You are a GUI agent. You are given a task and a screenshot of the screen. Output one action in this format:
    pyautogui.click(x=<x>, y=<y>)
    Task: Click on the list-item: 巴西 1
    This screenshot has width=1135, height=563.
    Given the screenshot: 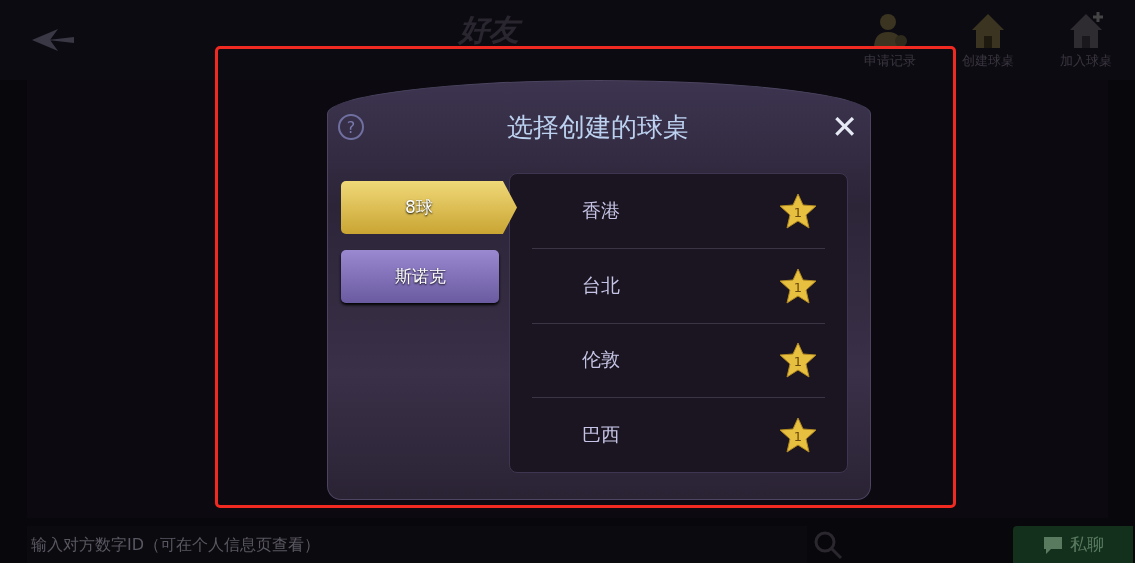 What is the action you would take?
    pyautogui.click(x=678, y=435)
    